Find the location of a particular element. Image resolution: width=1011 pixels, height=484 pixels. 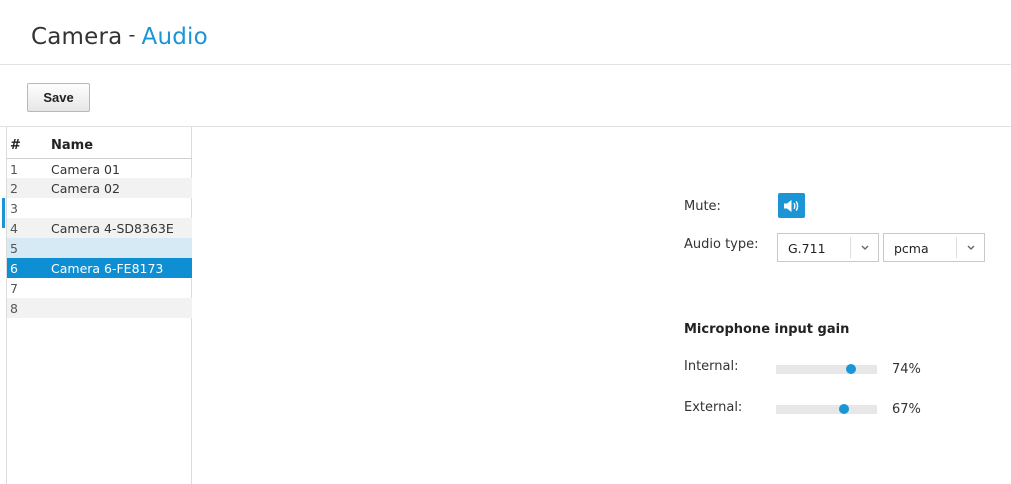

encoding-select: pcma is located at coordinates (934, 247).